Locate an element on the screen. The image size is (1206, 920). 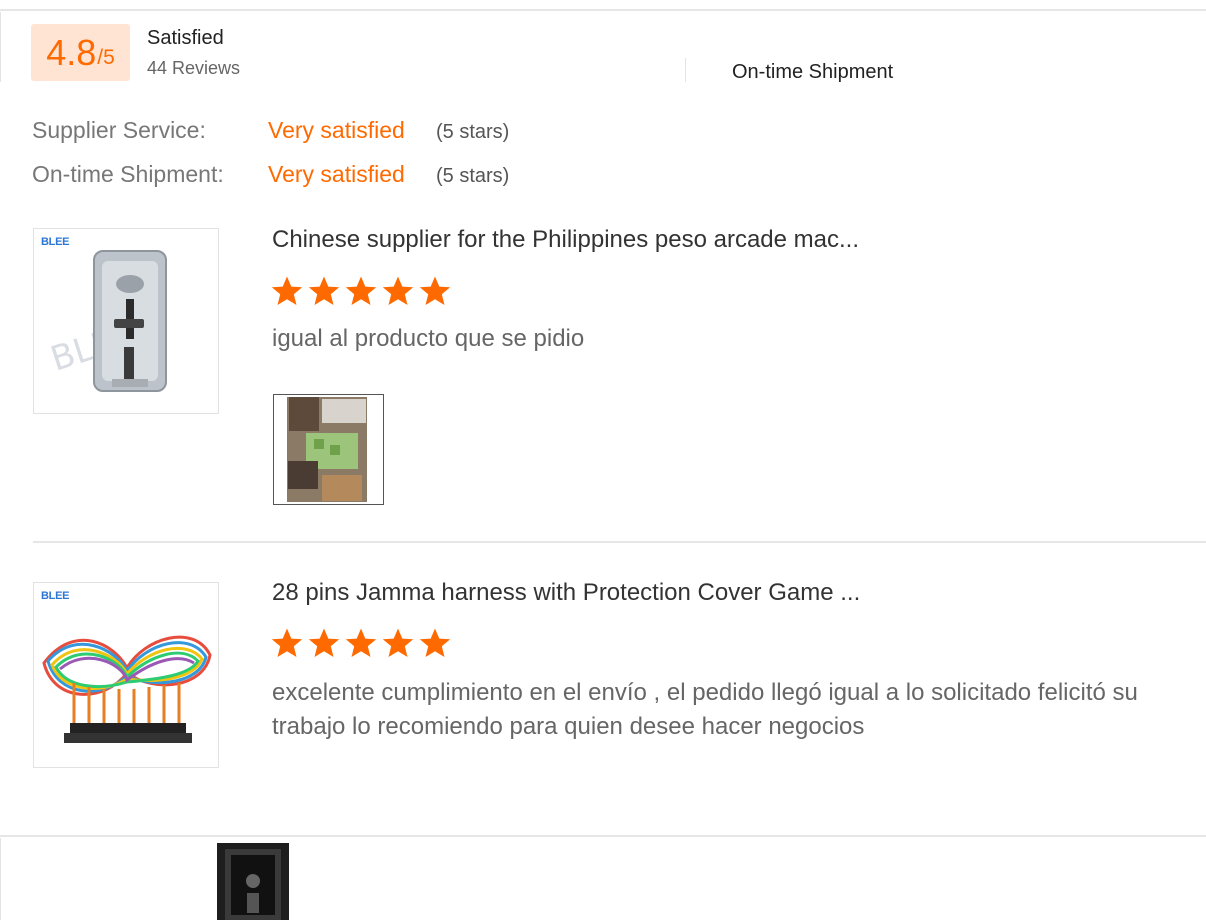
jamma-harness-image is located at coordinates (127, 689).